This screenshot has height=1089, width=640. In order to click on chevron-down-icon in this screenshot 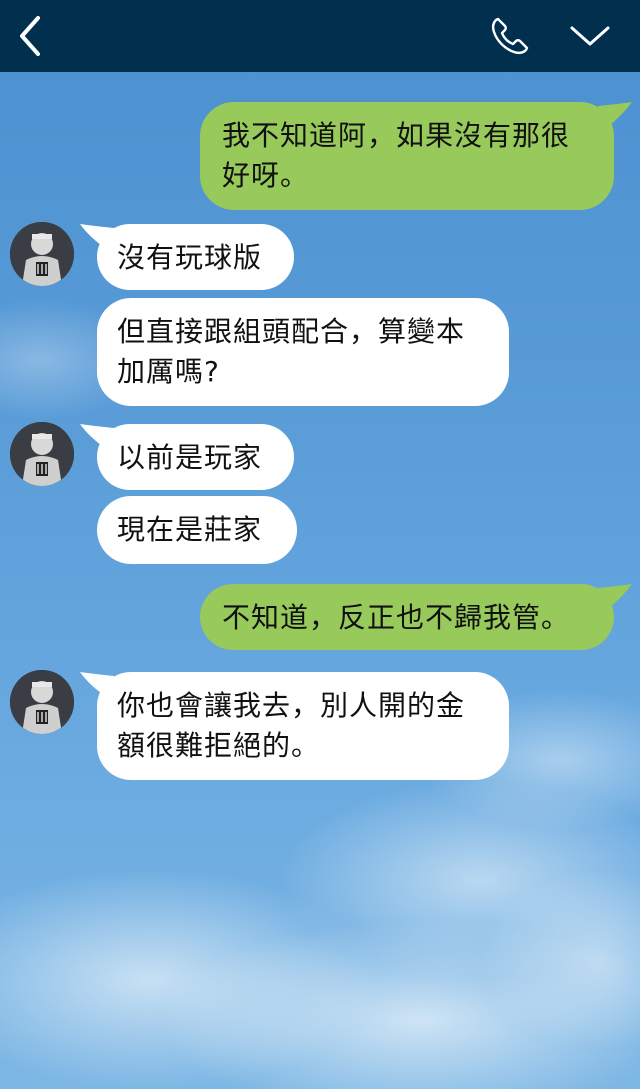, I will do `click(590, 36)`.